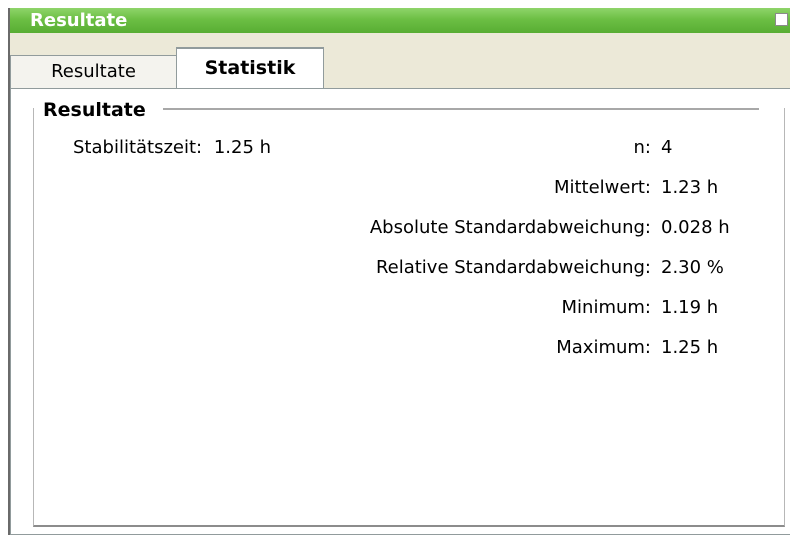 This screenshot has width=790, height=535. I want to click on tab-strip: Resultate Statistik, so click(400, 61).